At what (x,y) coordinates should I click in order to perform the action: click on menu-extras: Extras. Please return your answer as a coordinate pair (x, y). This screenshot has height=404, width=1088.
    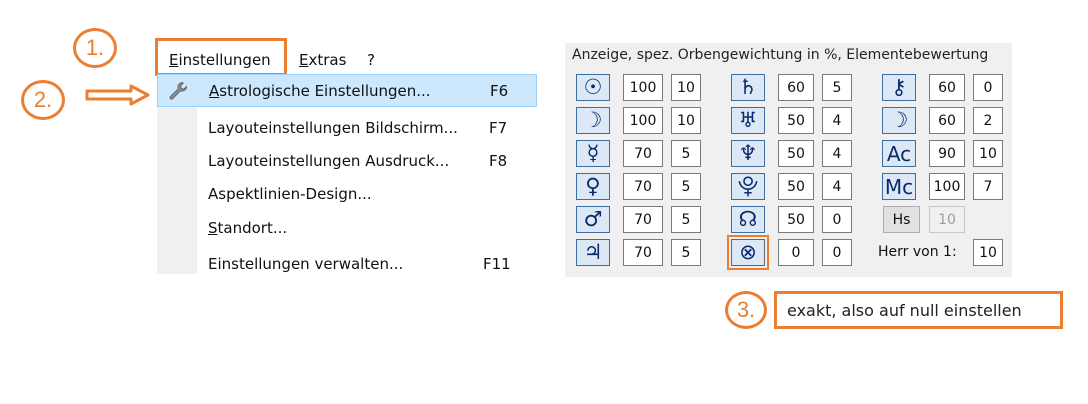
    Looking at the image, I should click on (322, 60).